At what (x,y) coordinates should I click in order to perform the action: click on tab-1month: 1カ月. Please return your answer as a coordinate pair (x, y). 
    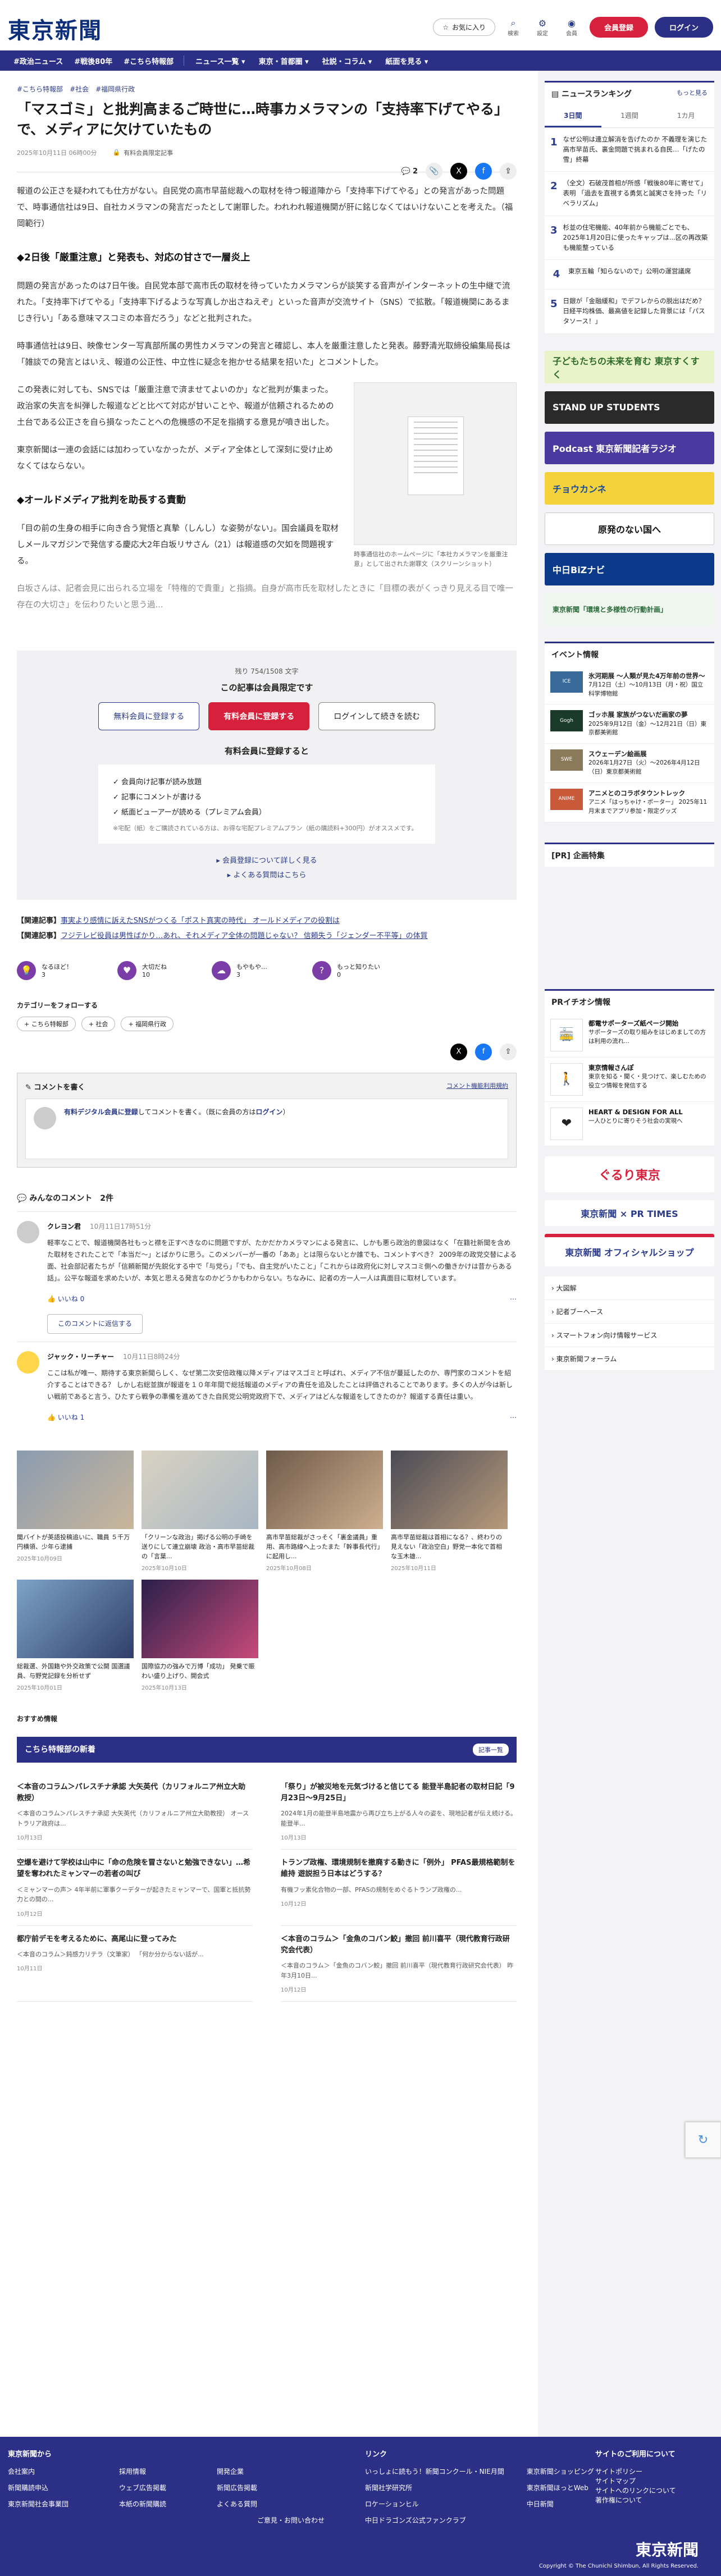
    Looking at the image, I should click on (686, 116).